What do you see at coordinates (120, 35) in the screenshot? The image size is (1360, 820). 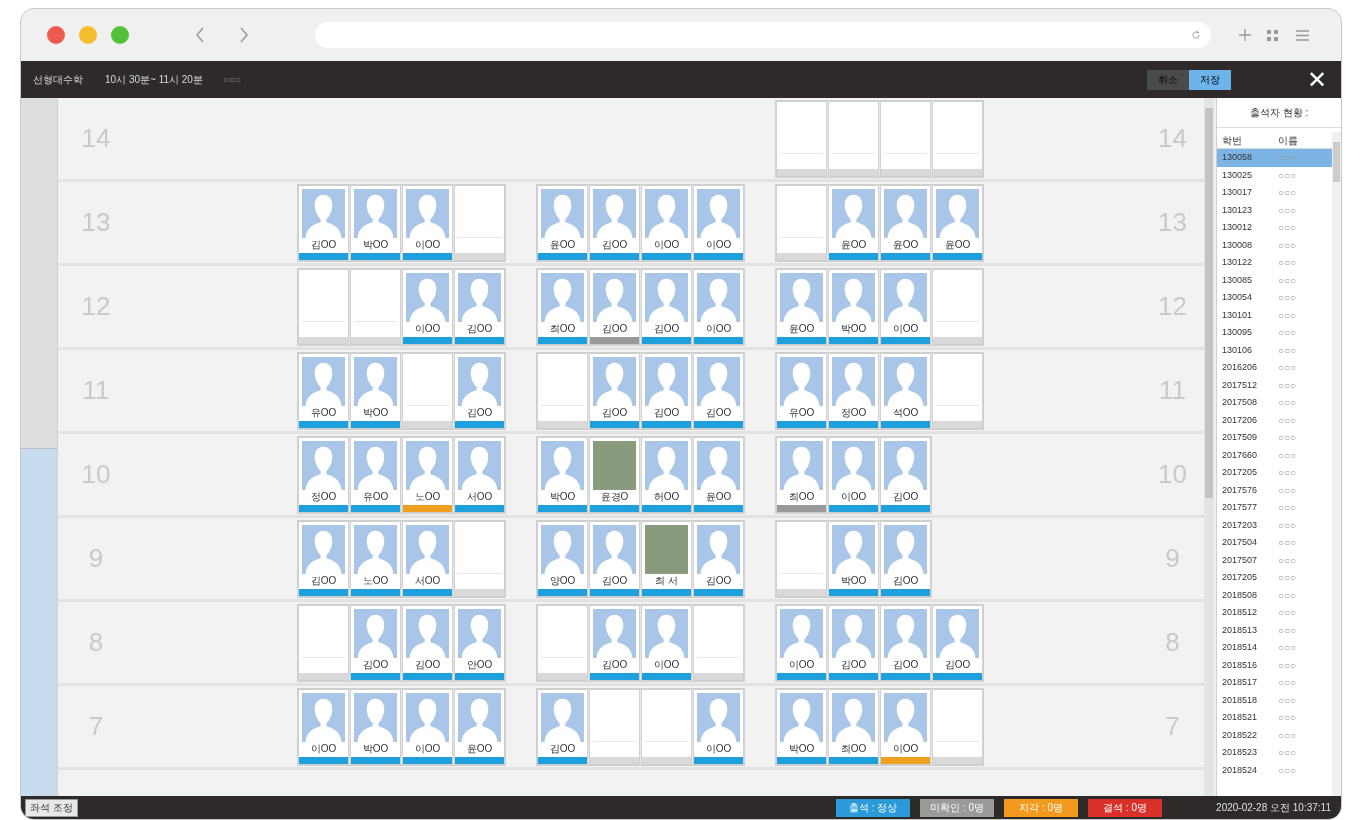 I see `maximize-window-icon` at bounding box center [120, 35].